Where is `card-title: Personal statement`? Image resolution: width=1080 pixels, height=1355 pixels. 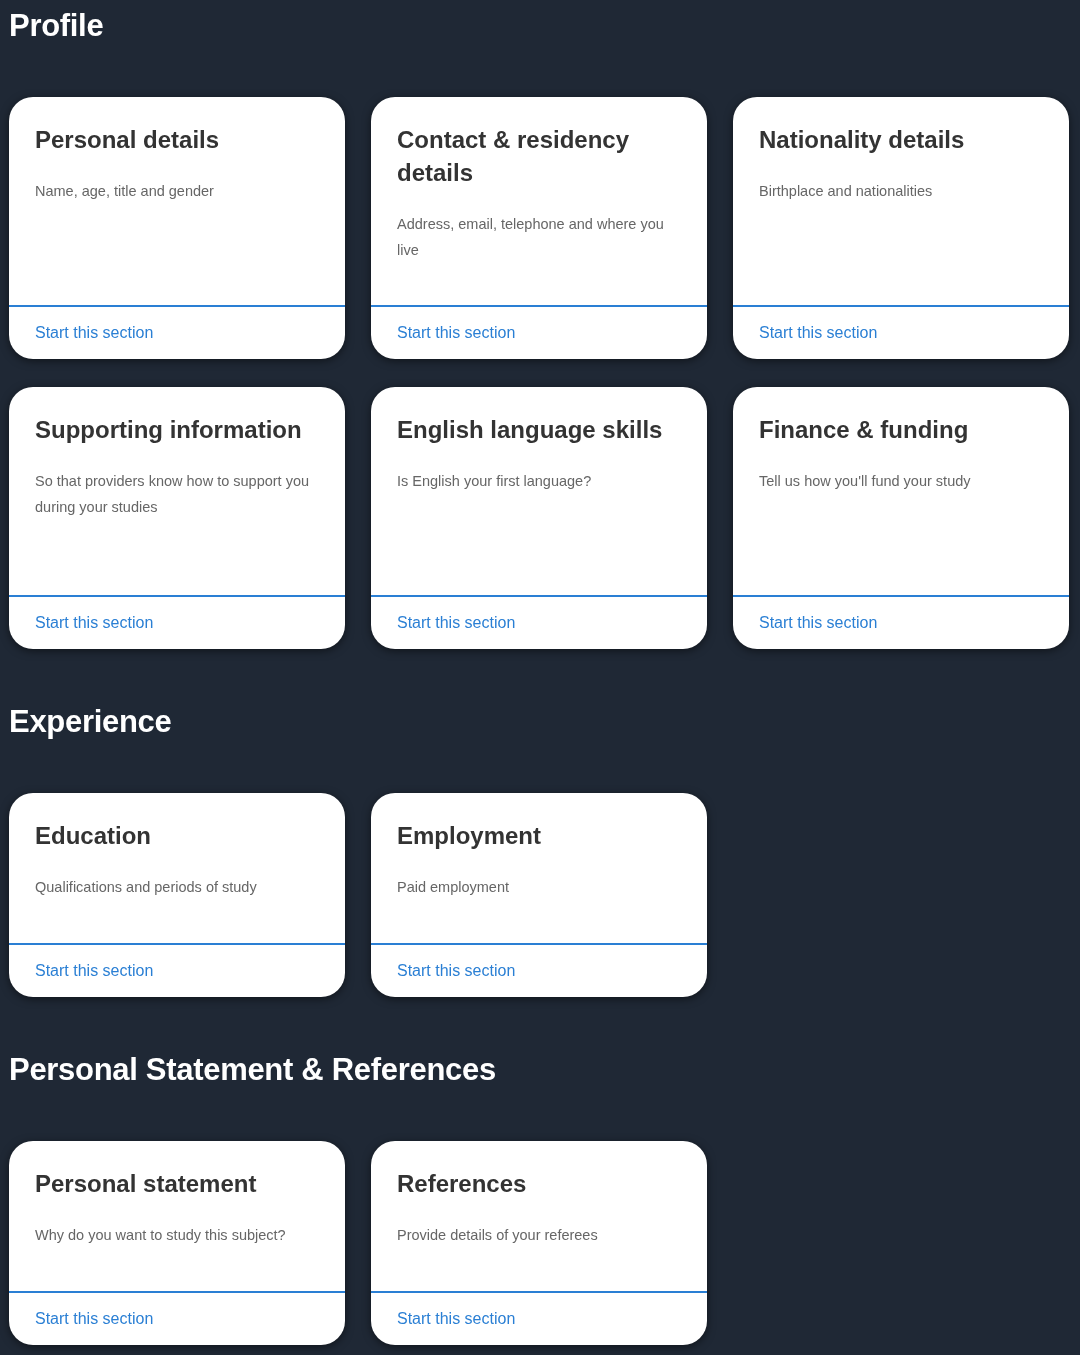 card-title: Personal statement is located at coordinates (146, 1184).